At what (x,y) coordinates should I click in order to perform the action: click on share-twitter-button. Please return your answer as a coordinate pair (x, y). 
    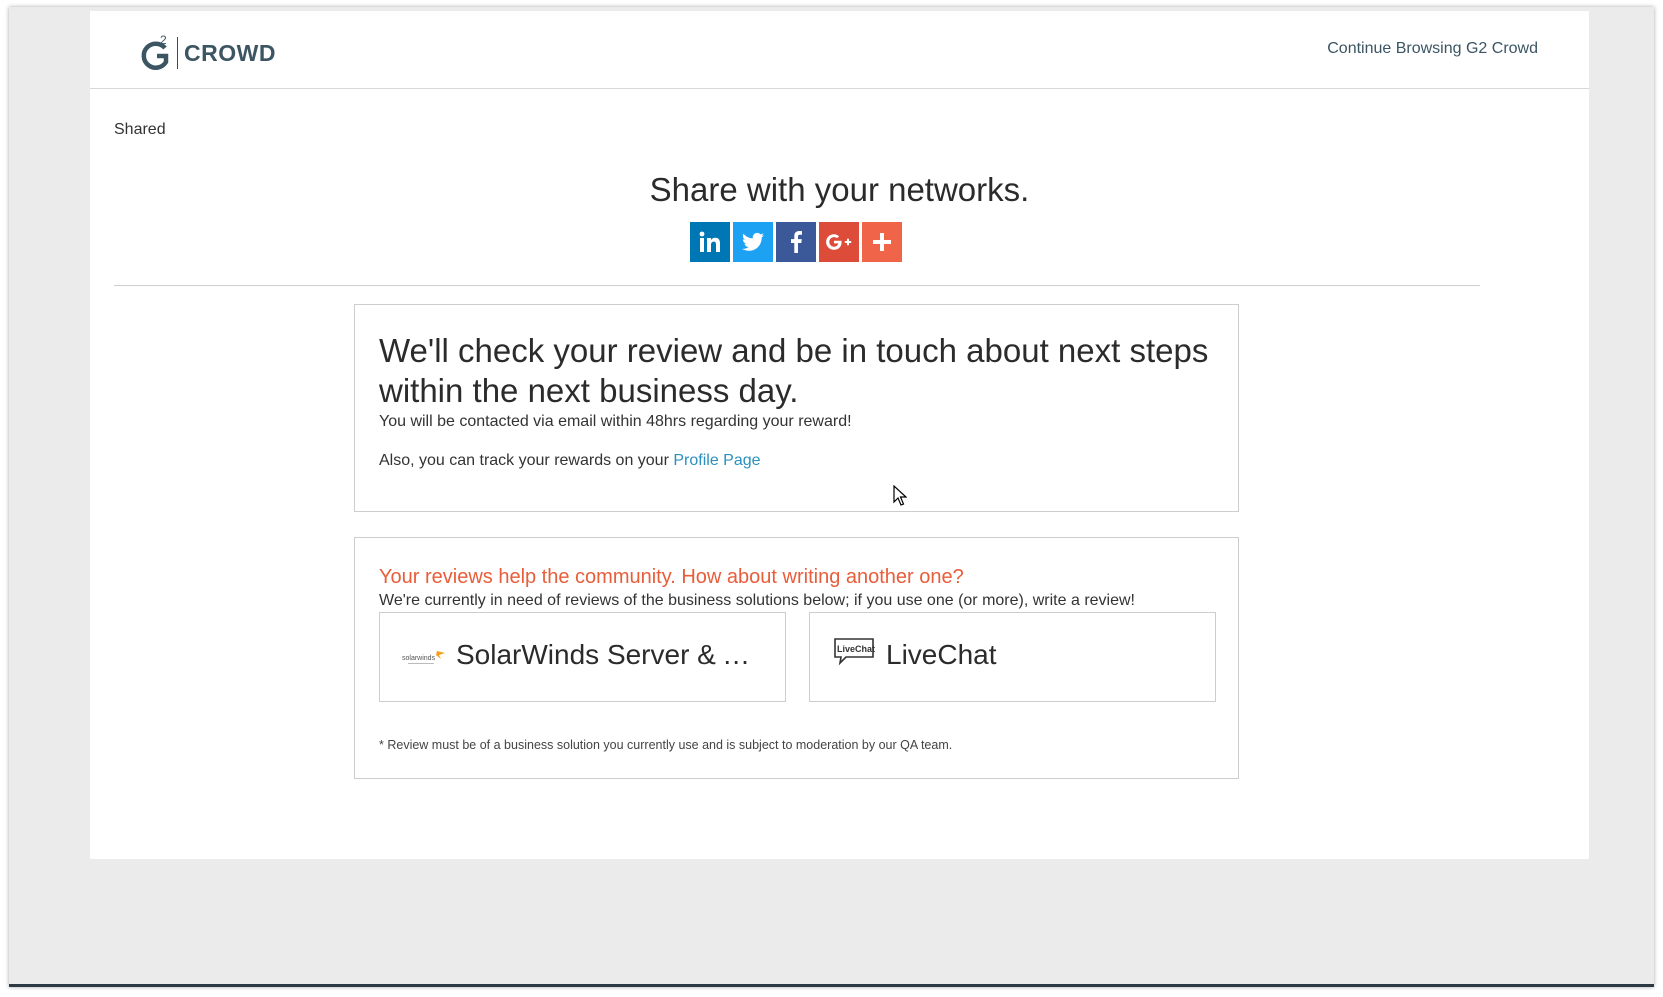
    Looking at the image, I should click on (753, 242).